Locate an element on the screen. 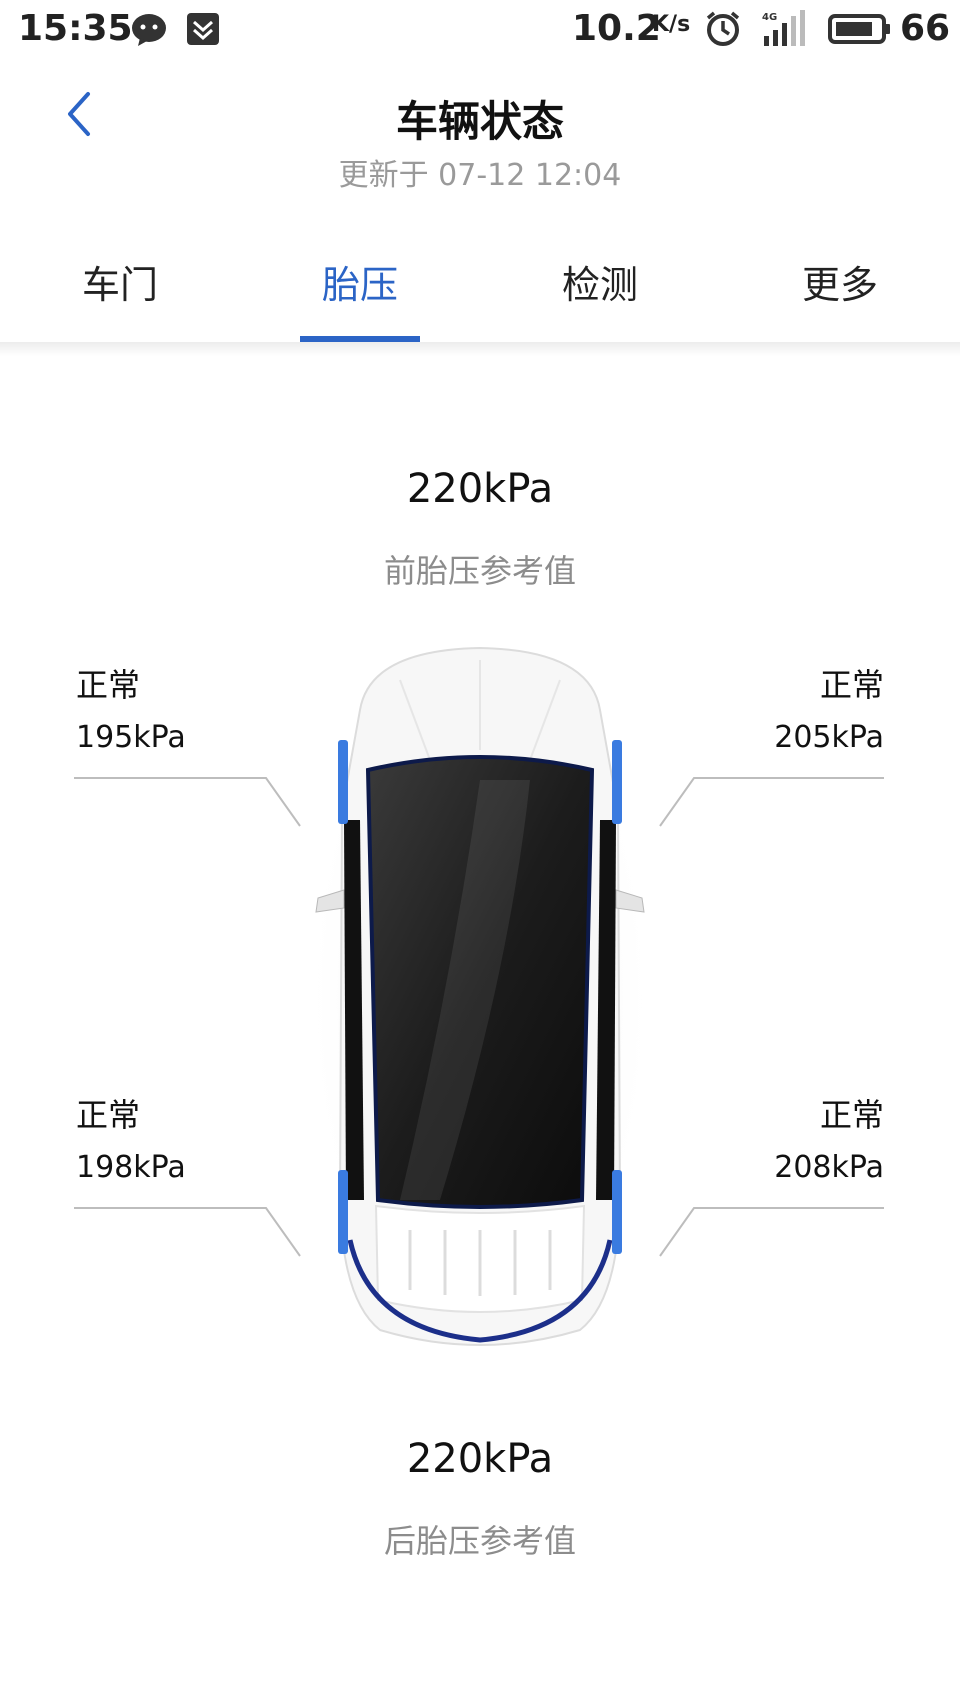  rear-right-leader-line is located at coordinates (771, 1232).